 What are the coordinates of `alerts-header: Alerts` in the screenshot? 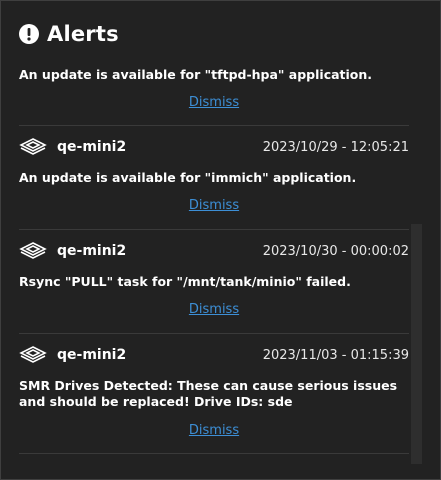 It's located at (69, 34).